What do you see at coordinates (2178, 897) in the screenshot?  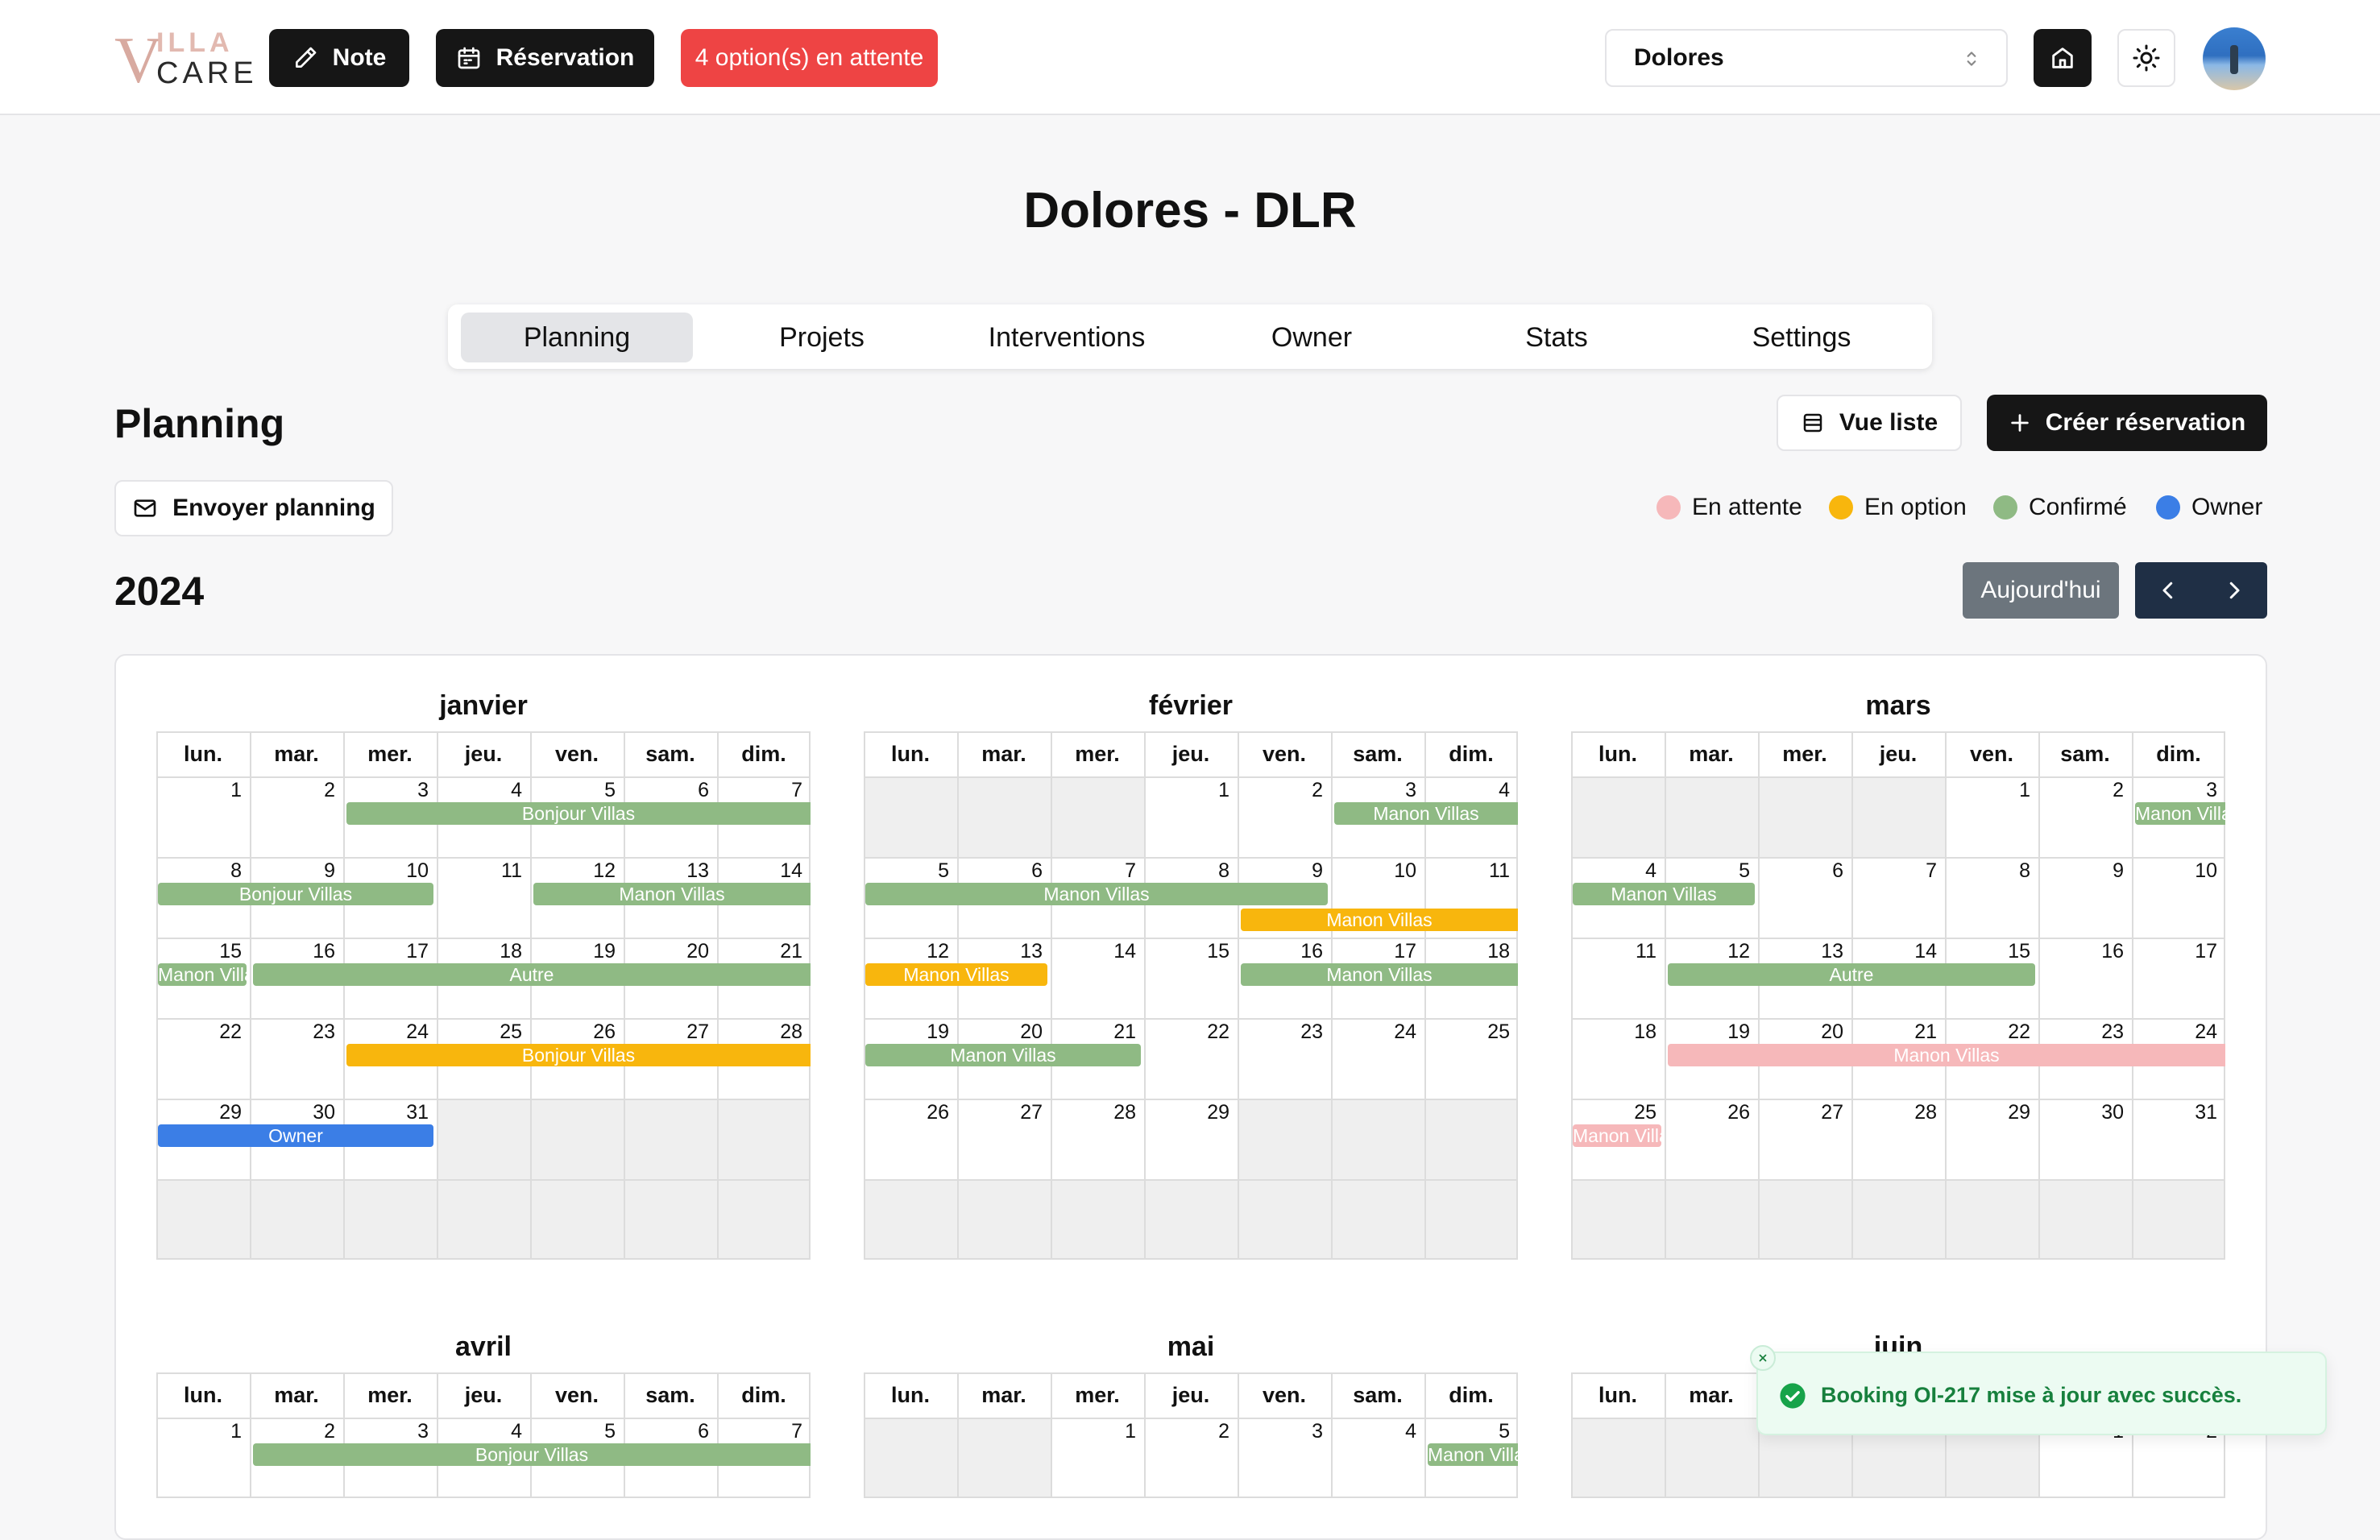 I see `day-cell: 10` at bounding box center [2178, 897].